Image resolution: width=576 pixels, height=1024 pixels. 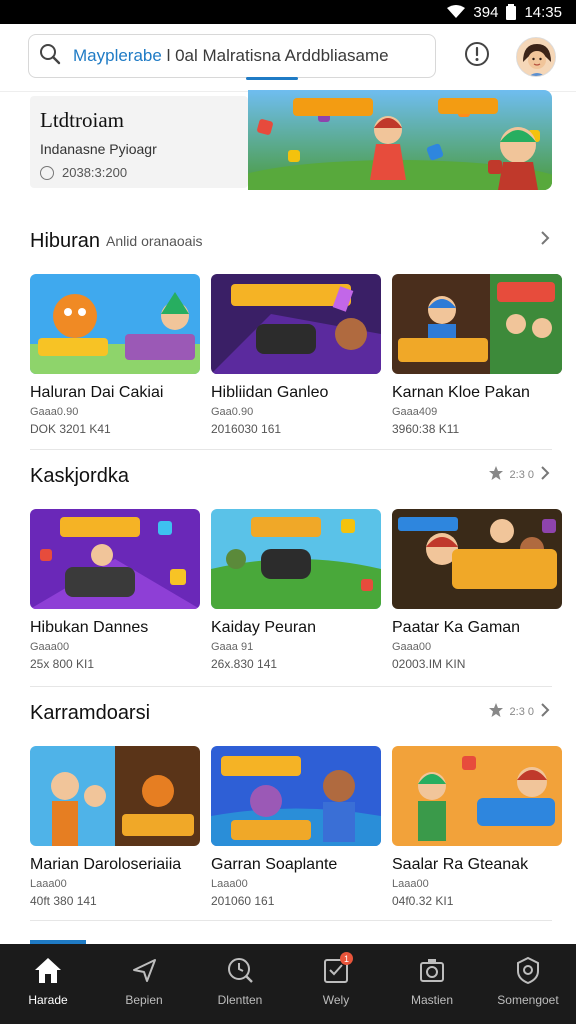 I want to click on notification-badge: 1, so click(x=346, y=958).